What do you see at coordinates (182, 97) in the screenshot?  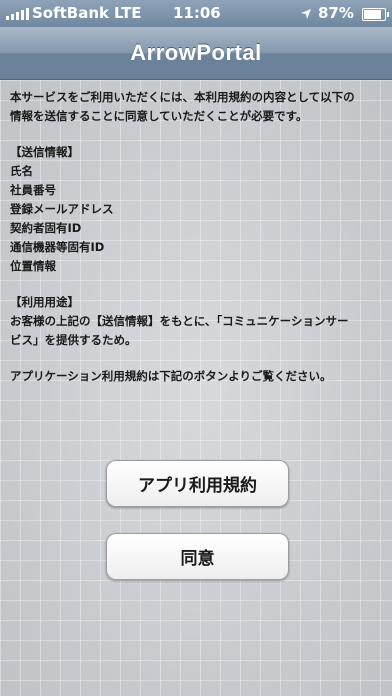 I see `intro-line: 本サービスをご利用いただくには、本利用規約の内容として以下の` at bounding box center [182, 97].